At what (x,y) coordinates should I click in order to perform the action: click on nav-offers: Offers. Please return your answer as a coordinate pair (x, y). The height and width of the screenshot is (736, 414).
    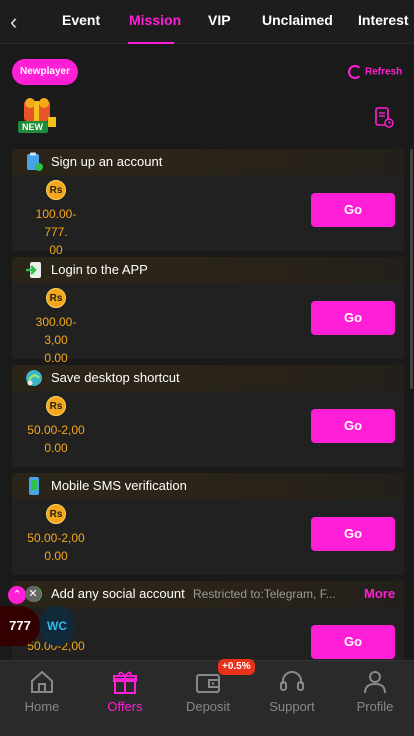
    Looking at the image, I should click on (125, 698).